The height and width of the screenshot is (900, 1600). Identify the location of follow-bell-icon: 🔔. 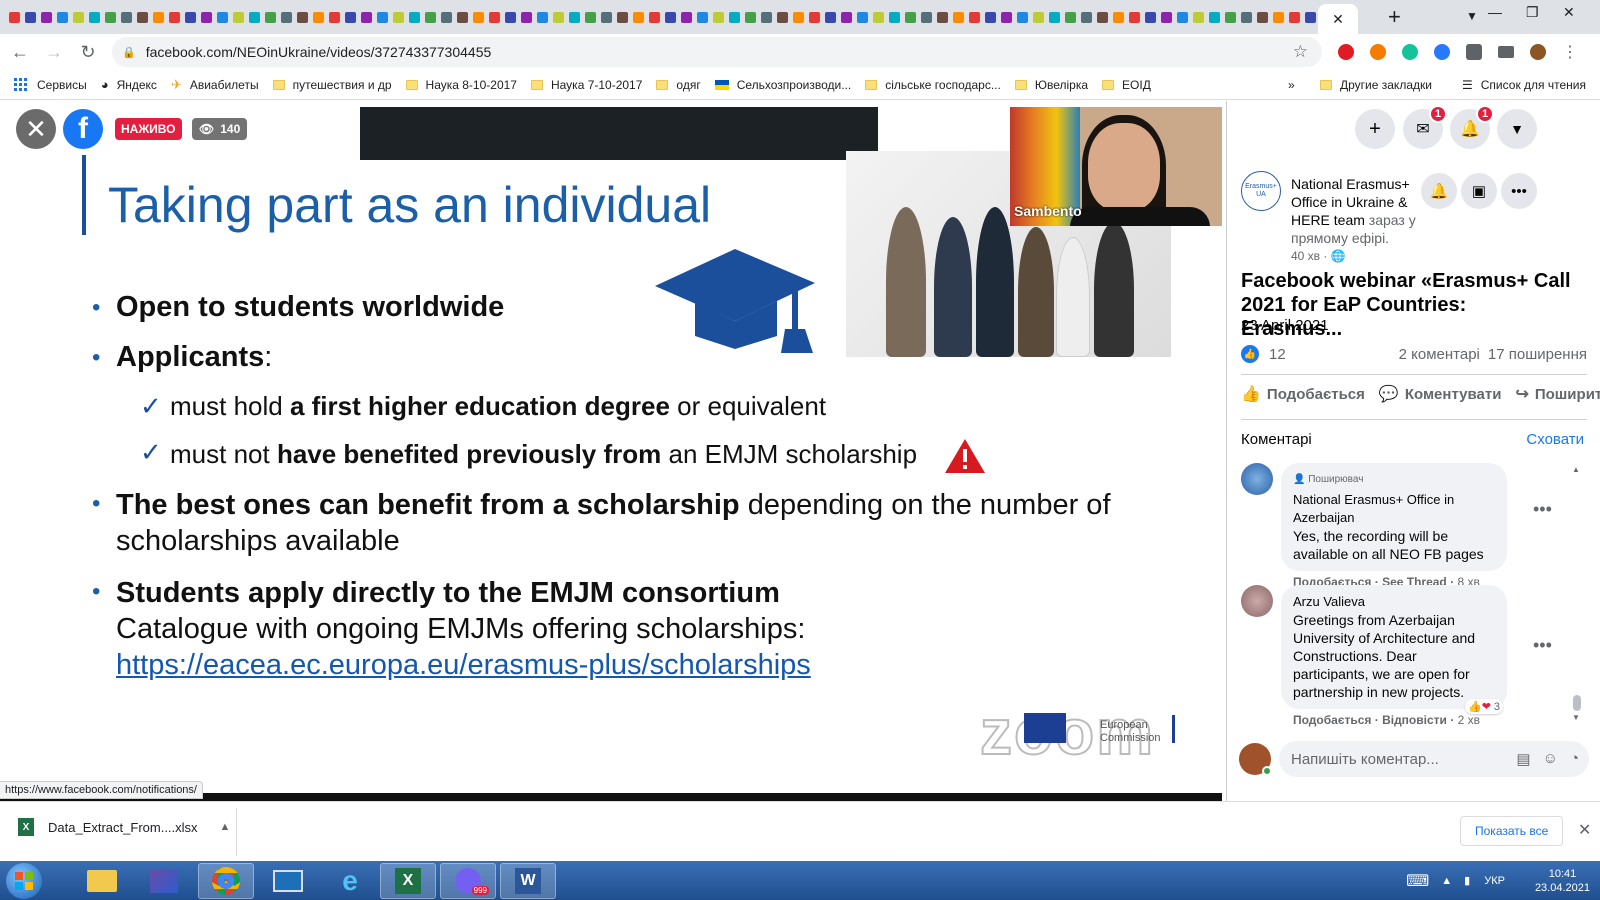
(1439, 191).